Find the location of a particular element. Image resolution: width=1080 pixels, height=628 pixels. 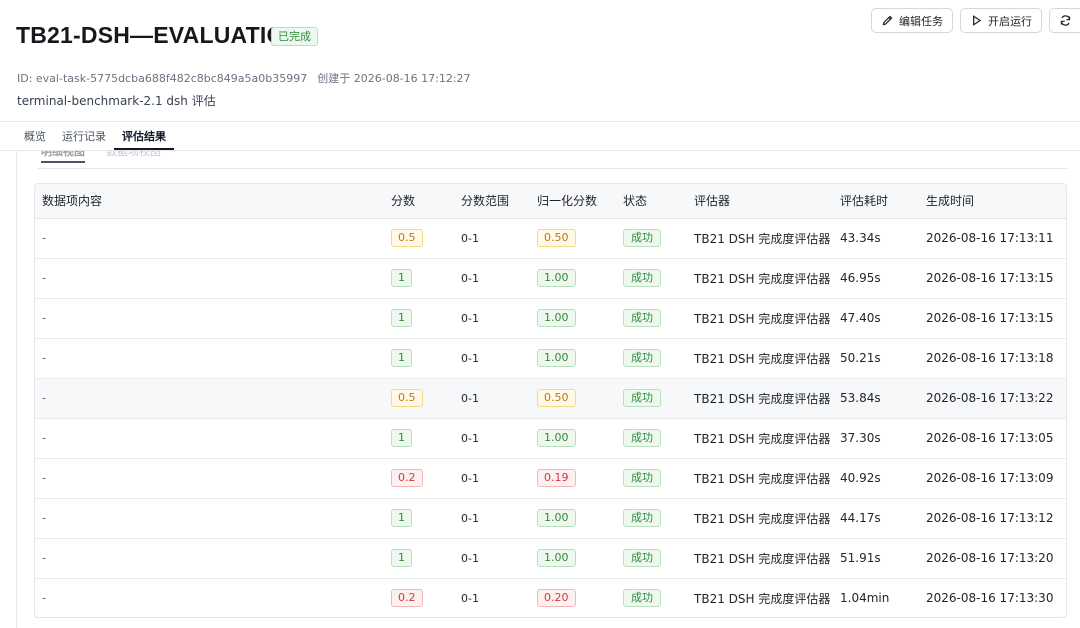

score-badge: 0.2 is located at coordinates (407, 598).